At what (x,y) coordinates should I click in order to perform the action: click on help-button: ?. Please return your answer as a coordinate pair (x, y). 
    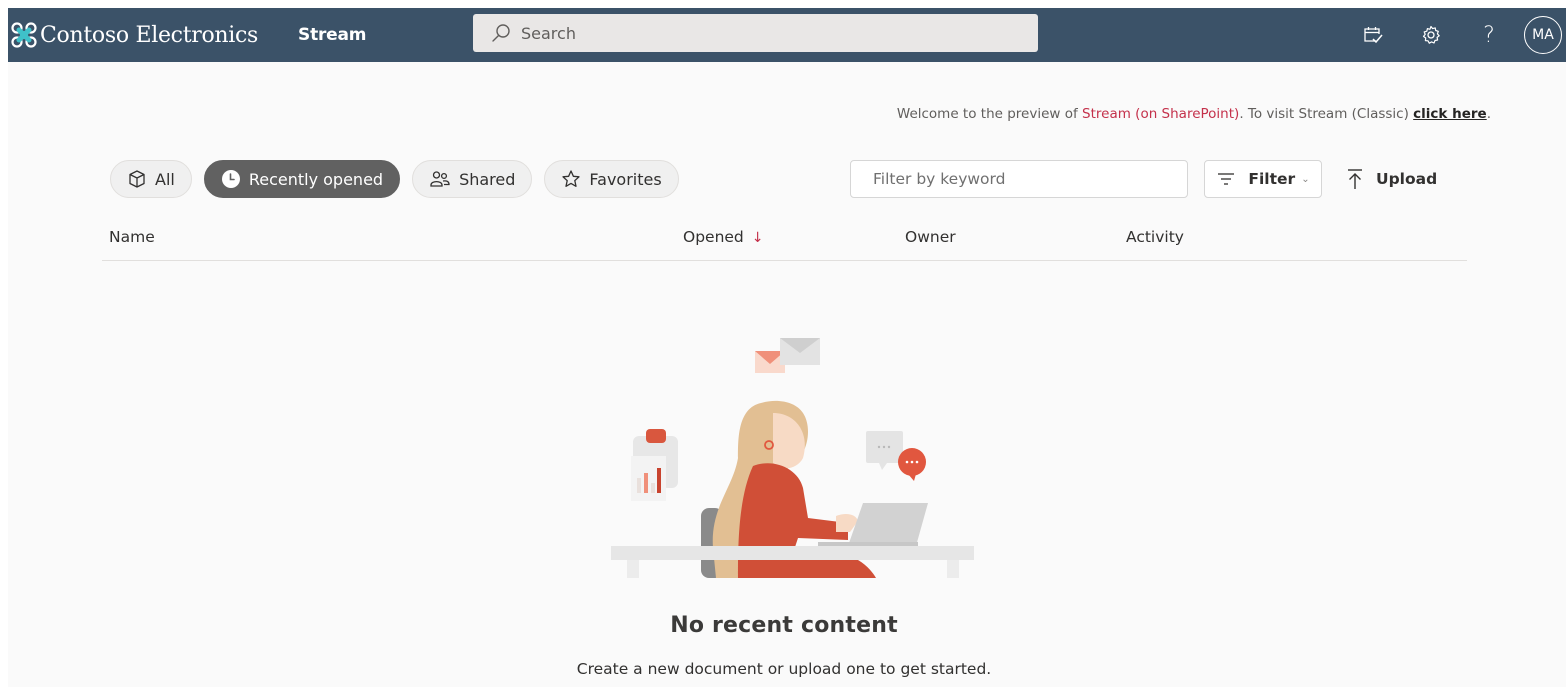
    Looking at the image, I should click on (1489, 35).